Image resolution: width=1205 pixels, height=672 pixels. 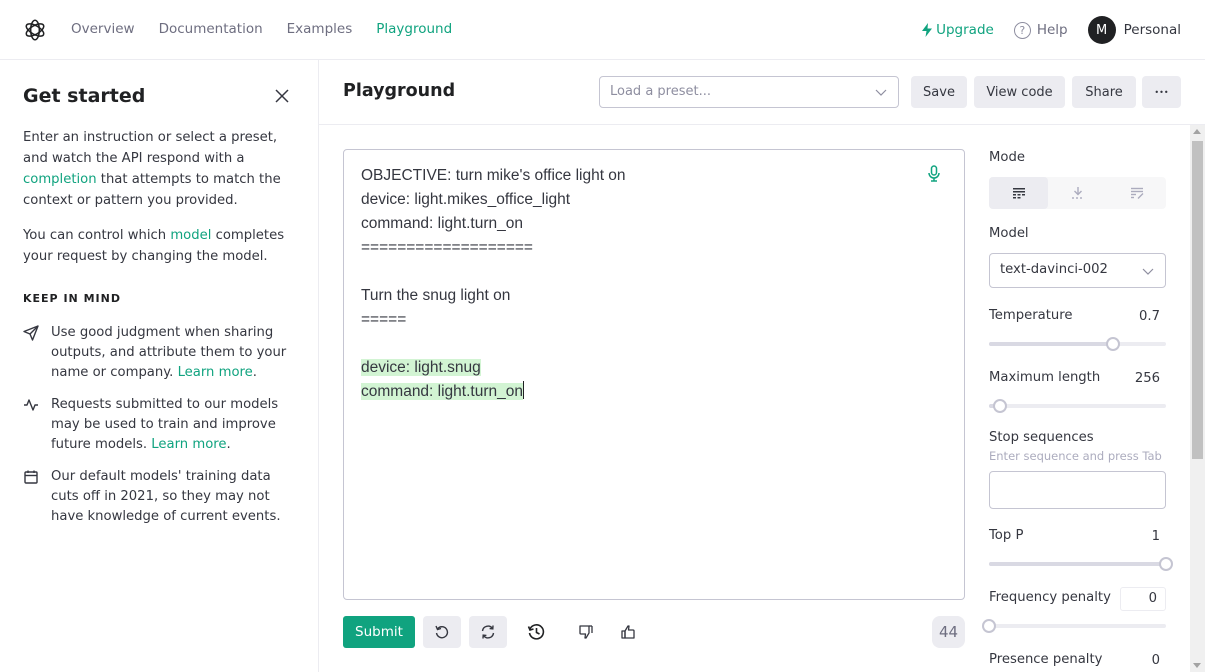 What do you see at coordinates (1075, 456) in the screenshot?
I see `stop-sequences-hint: Enter sequence and press Tab` at bounding box center [1075, 456].